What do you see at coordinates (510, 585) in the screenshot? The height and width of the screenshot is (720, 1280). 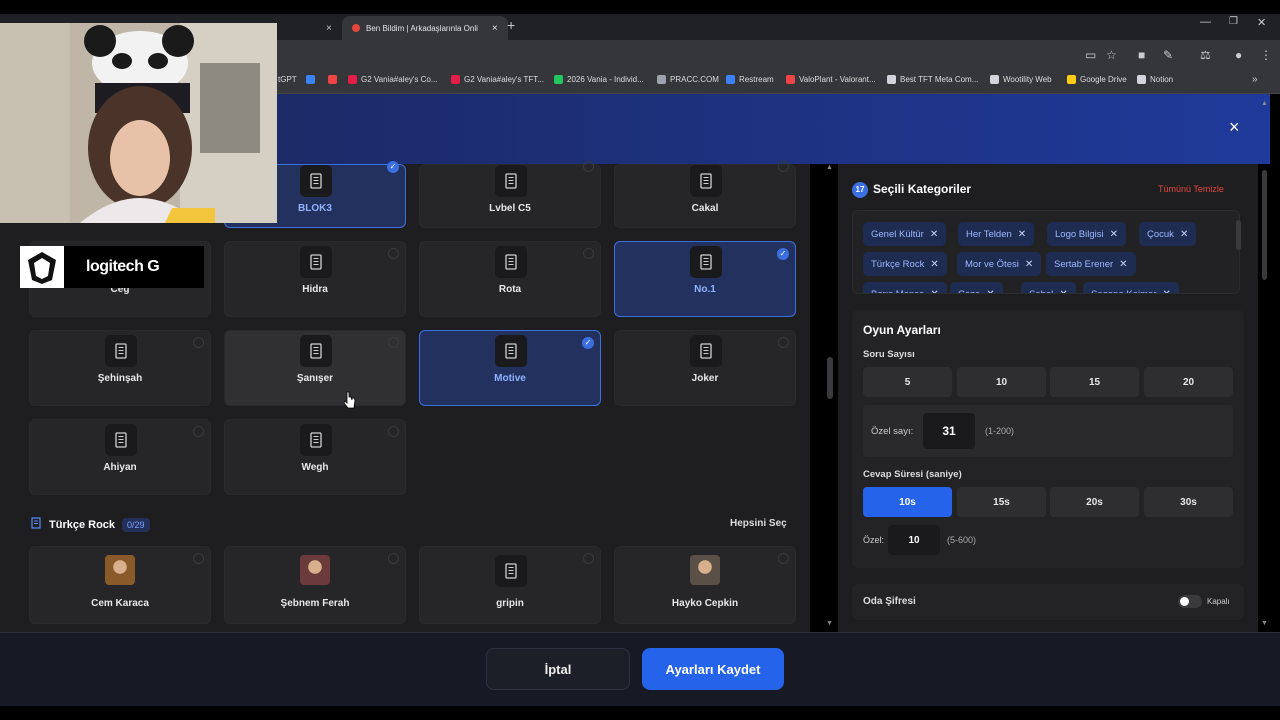 I see `artist-card: gripin` at bounding box center [510, 585].